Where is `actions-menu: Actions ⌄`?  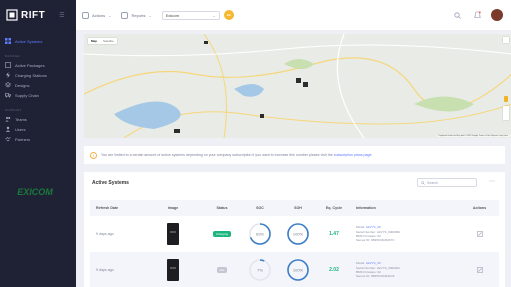
actions-menu: Actions ⌄ is located at coordinates (97, 15).